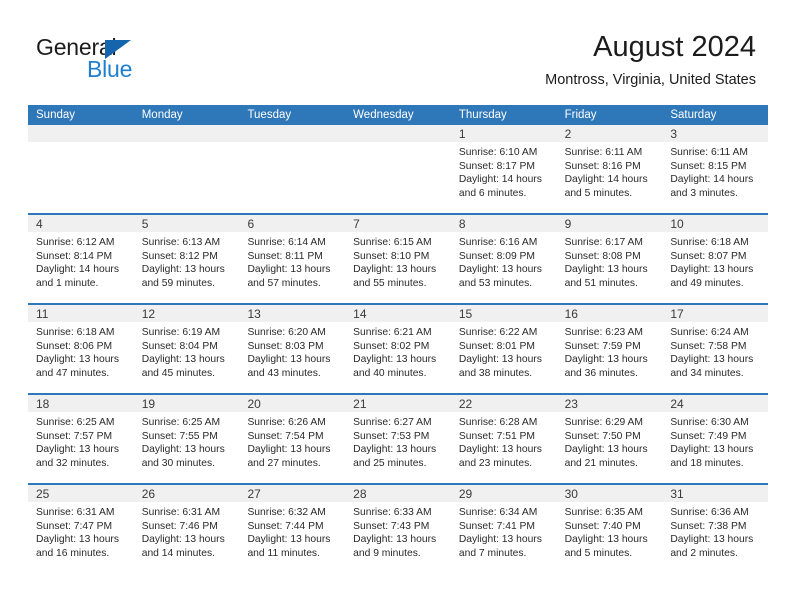 The image size is (792, 612). What do you see at coordinates (677, 404) in the screenshot?
I see `day-number: 24` at bounding box center [677, 404].